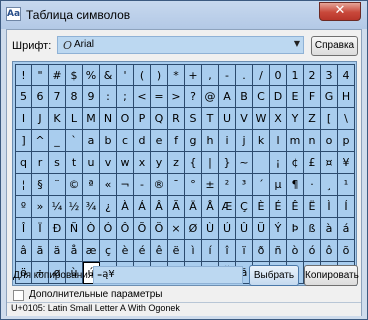 The width and height of the screenshot is (368, 320). I want to click on character-cell: |, so click(210, 163).